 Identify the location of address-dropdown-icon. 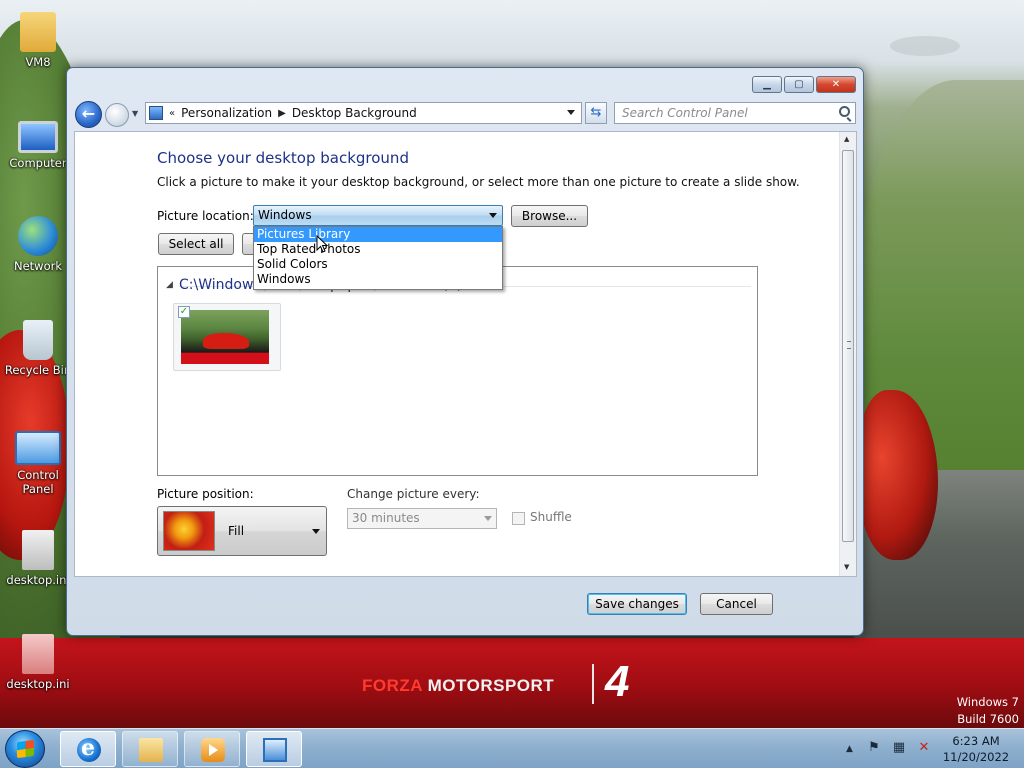
(571, 112).